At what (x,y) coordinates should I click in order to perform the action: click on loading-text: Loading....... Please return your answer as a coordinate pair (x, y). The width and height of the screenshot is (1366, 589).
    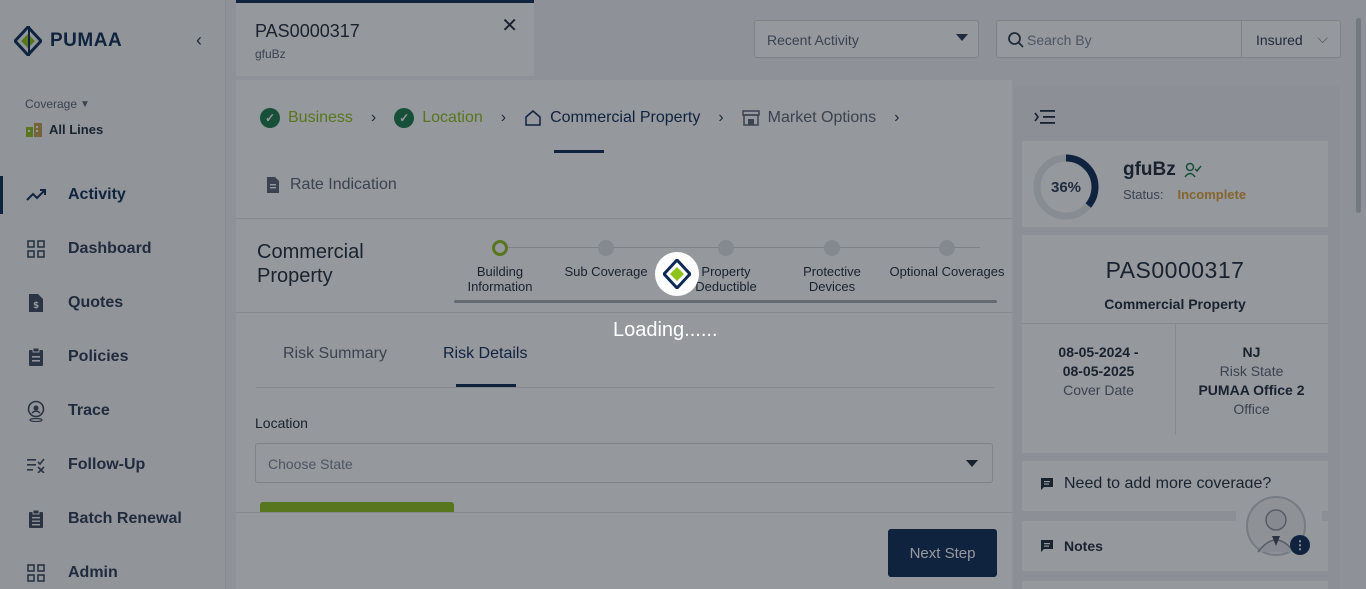
    Looking at the image, I should click on (665, 330).